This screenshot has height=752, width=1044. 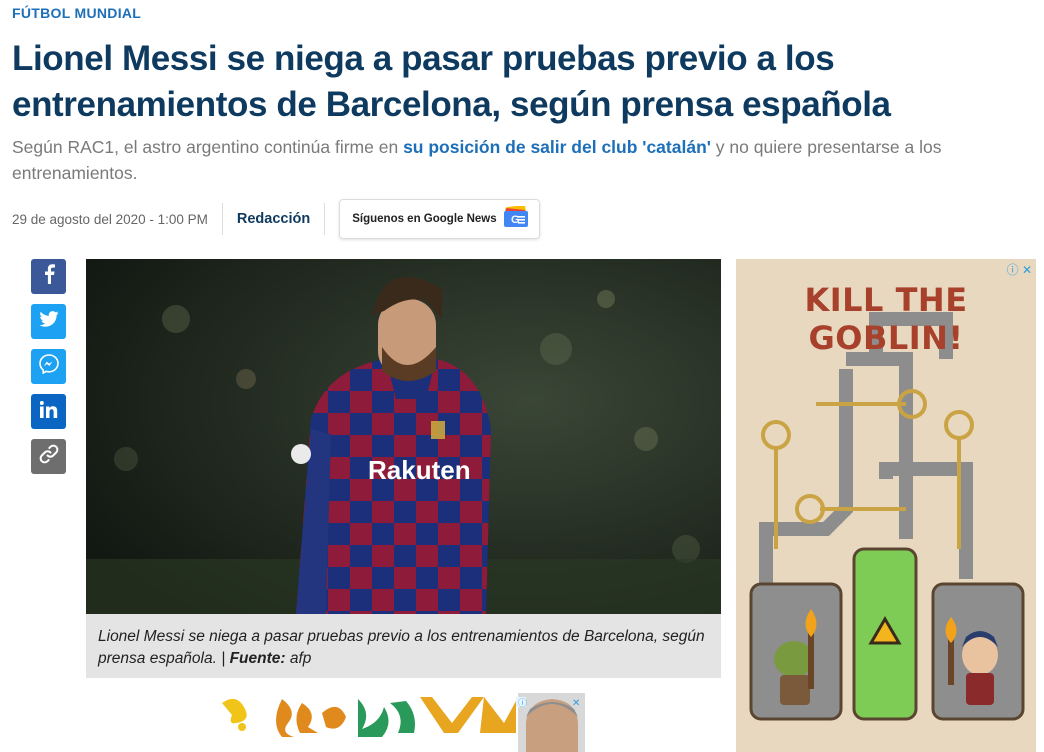 I want to click on linkedin-icon, so click(x=48, y=411).